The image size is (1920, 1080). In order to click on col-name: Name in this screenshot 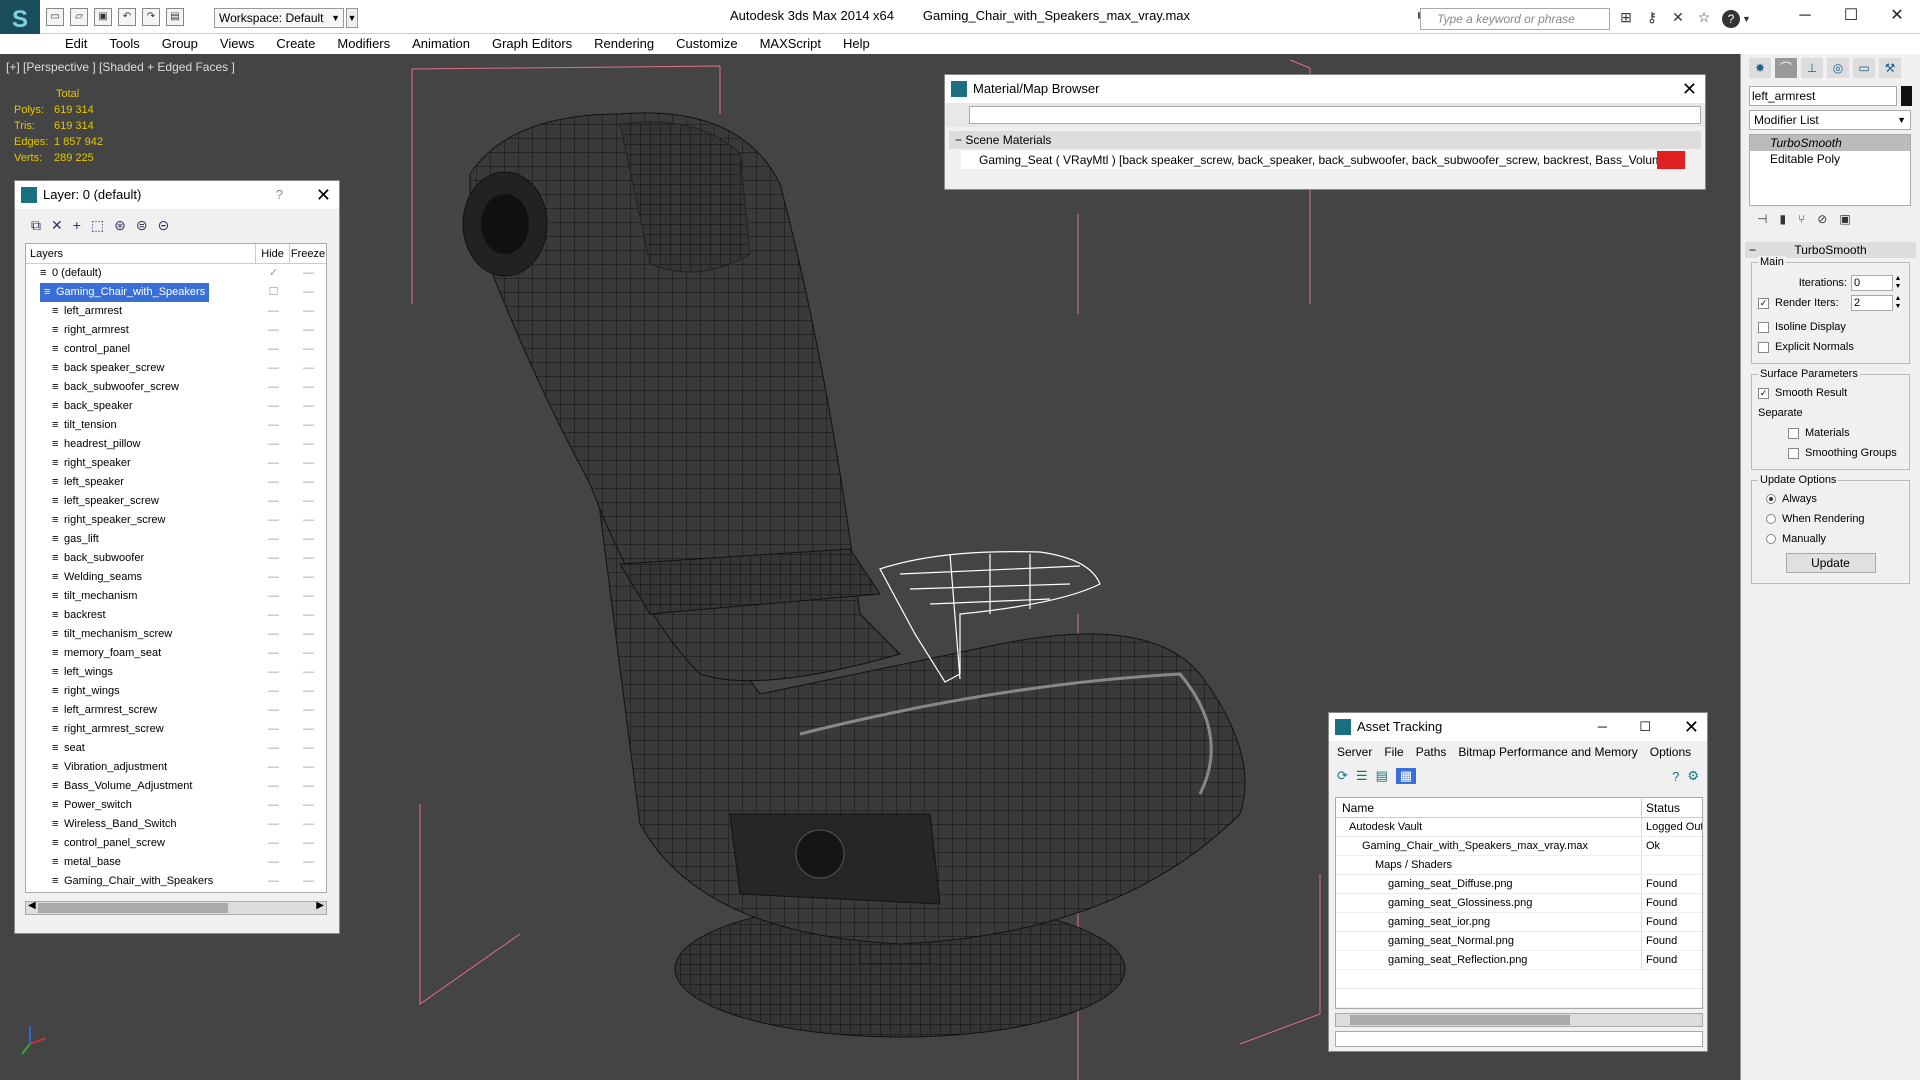, I will do `click(1489, 807)`.